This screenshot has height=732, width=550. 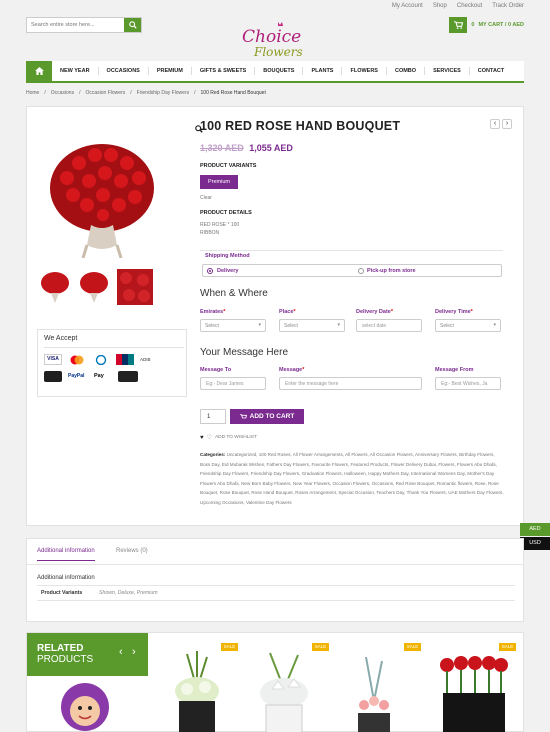 What do you see at coordinates (364, 71) in the screenshot?
I see `nav-flowers: FLOWERS` at bounding box center [364, 71].